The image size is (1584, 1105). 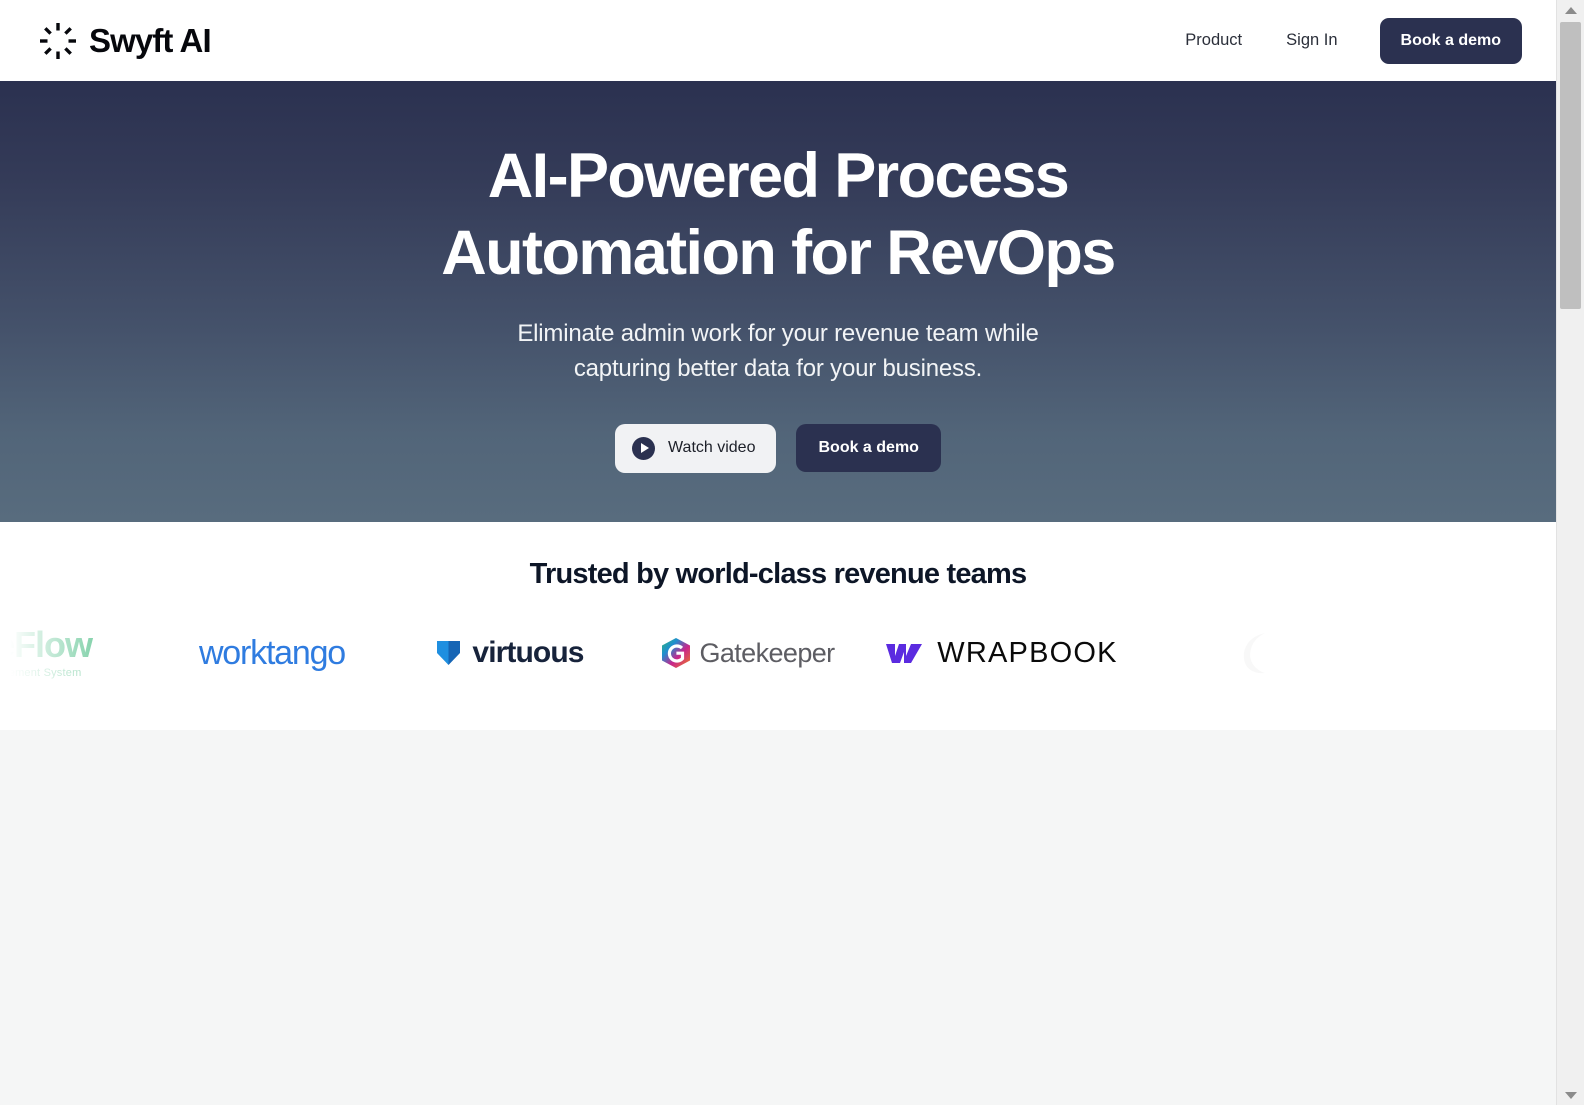 What do you see at coordinates (1311, 40) in the screenshot?
I see `nav-item-sign-in: Sign In` at bounding box center [1311, 40].